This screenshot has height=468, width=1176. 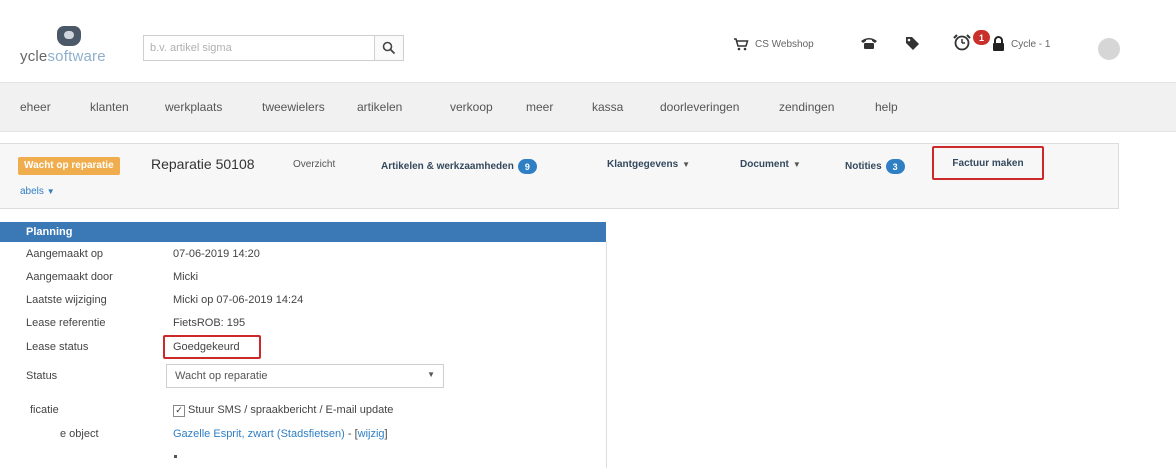 What do you see at coordinates (57, 347) in the screenshot?
I see `row-label: Lease status` at bounding box center [57, 347].